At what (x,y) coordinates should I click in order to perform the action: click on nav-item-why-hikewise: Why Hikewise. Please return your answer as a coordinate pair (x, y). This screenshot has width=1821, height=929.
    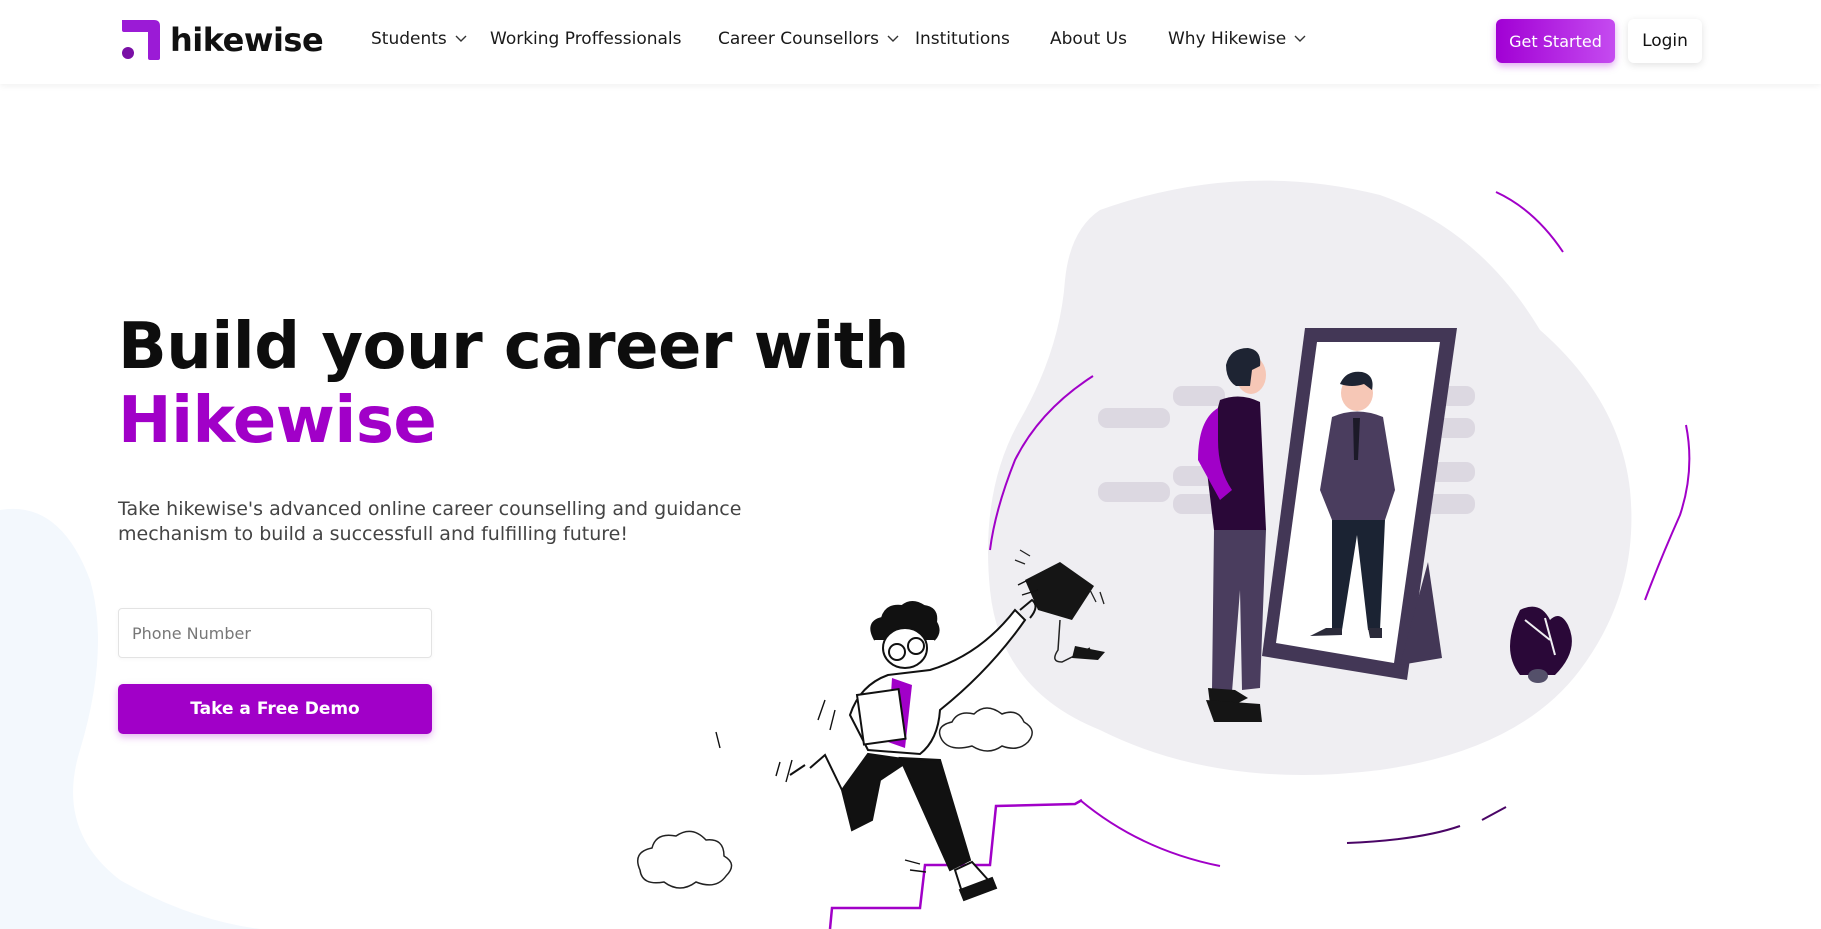
    Looking at the image, I should click on (1237, 39).